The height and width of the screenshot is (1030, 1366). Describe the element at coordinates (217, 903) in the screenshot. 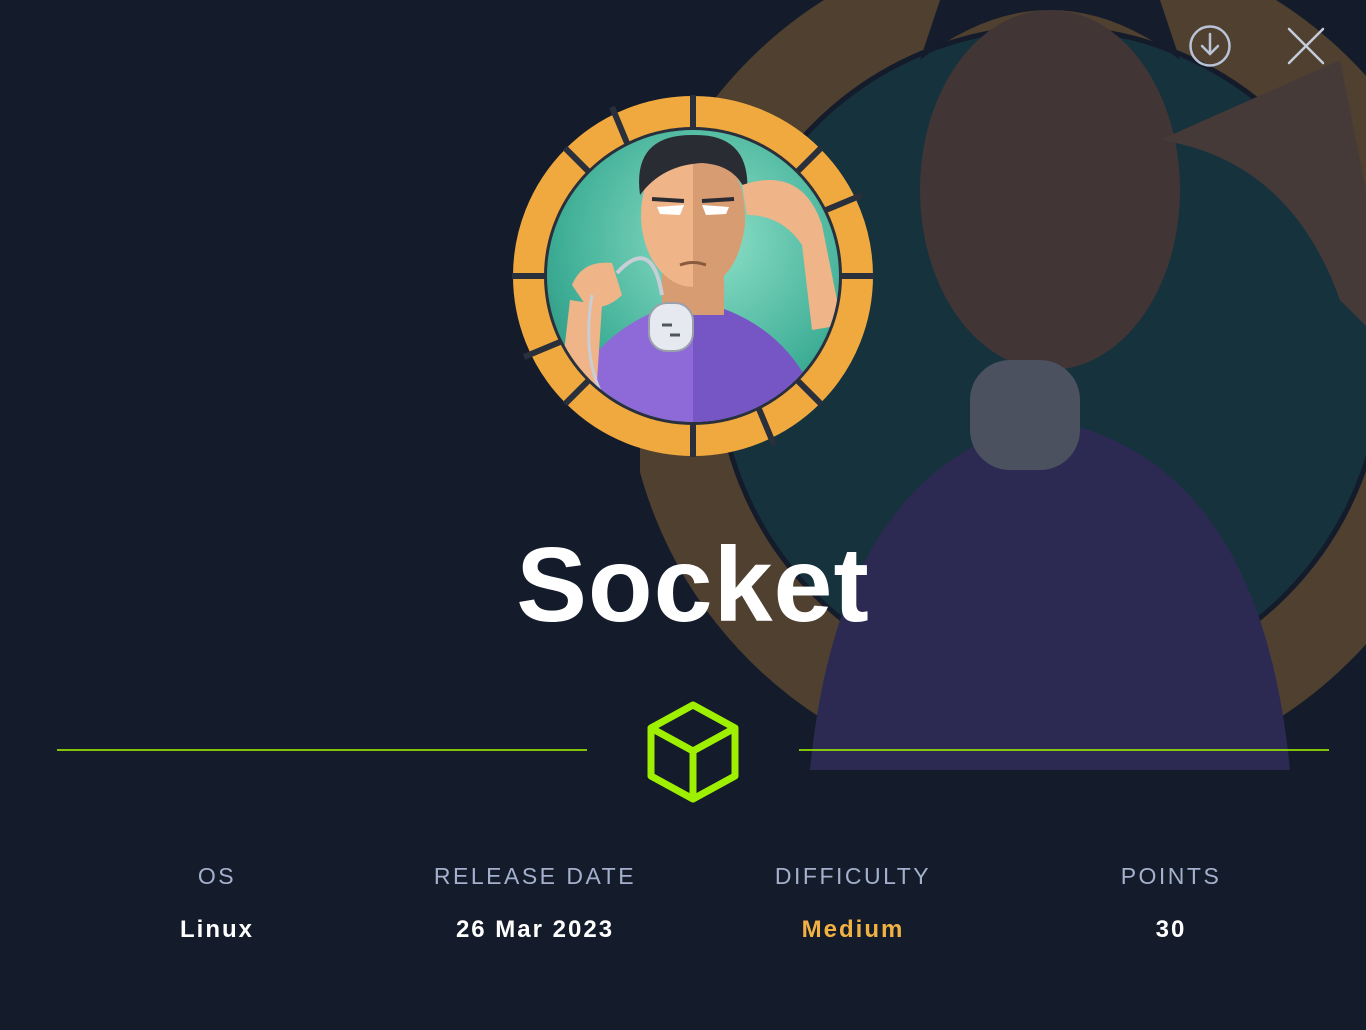

I see `stat-os: OS Linux` at that location.